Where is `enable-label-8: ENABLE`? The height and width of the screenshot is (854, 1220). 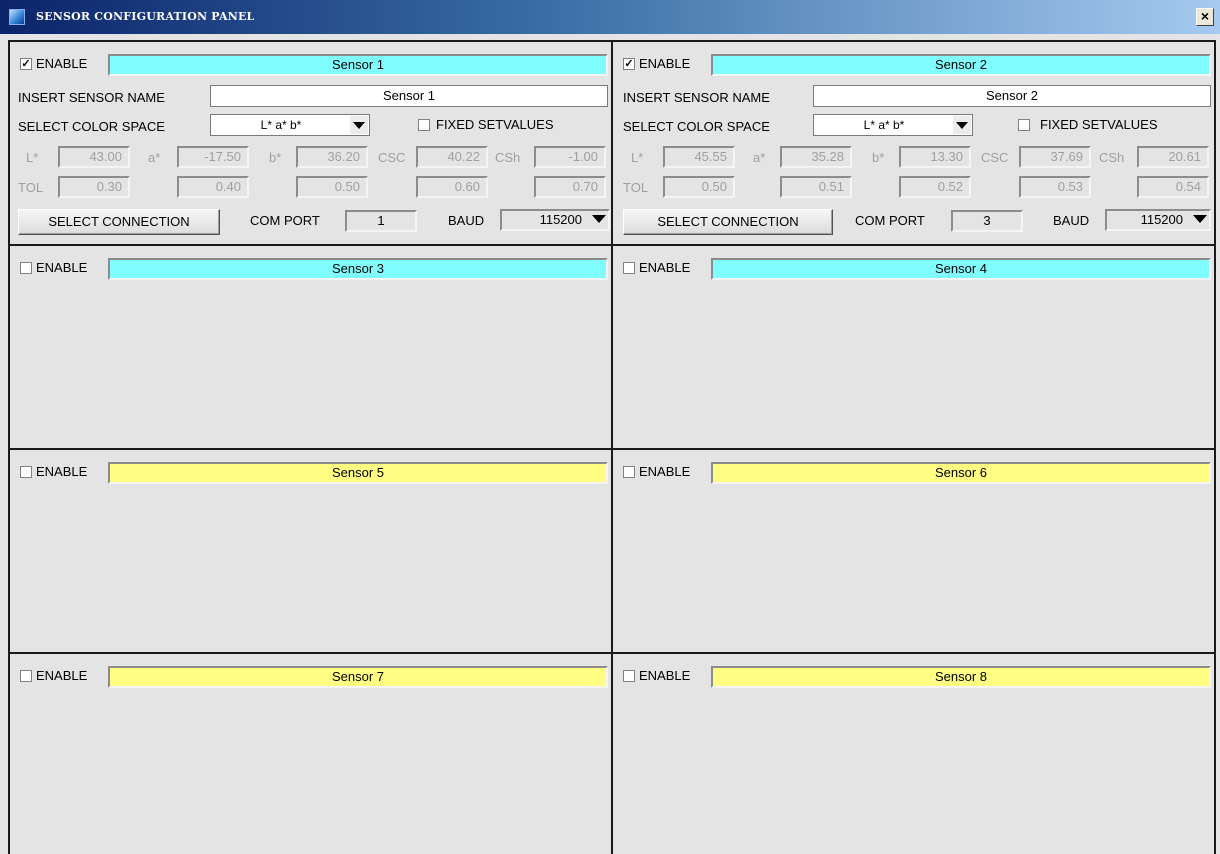
enable-label-8: ENABLE is located at coordinates (665, 675).